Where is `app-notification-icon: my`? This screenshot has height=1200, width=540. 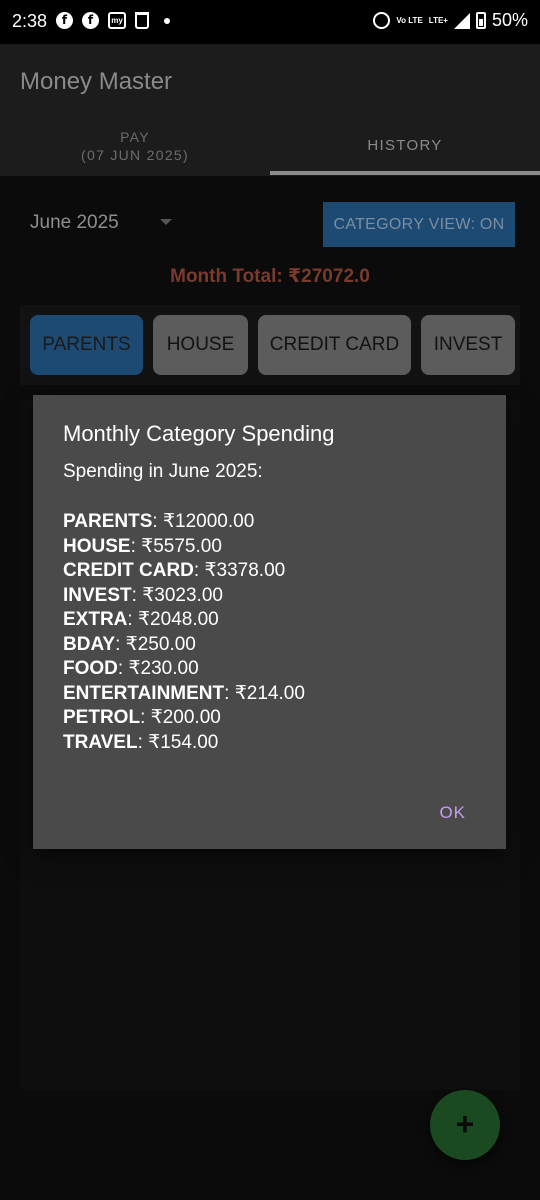
app-notification-icon: my is located at coordinates (117, 20).